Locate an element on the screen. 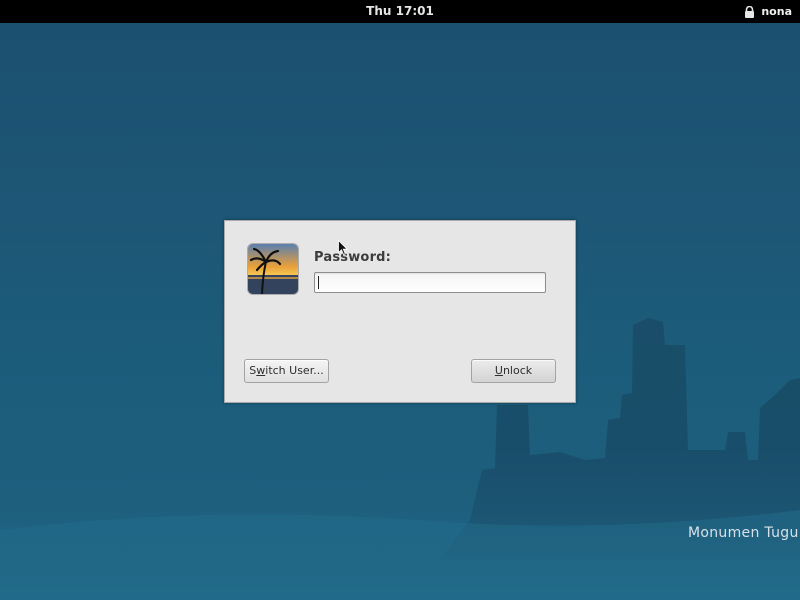 This screenshot has height=600, width=800. unlock-mnemonic: U is located at coordinates (498, 370).